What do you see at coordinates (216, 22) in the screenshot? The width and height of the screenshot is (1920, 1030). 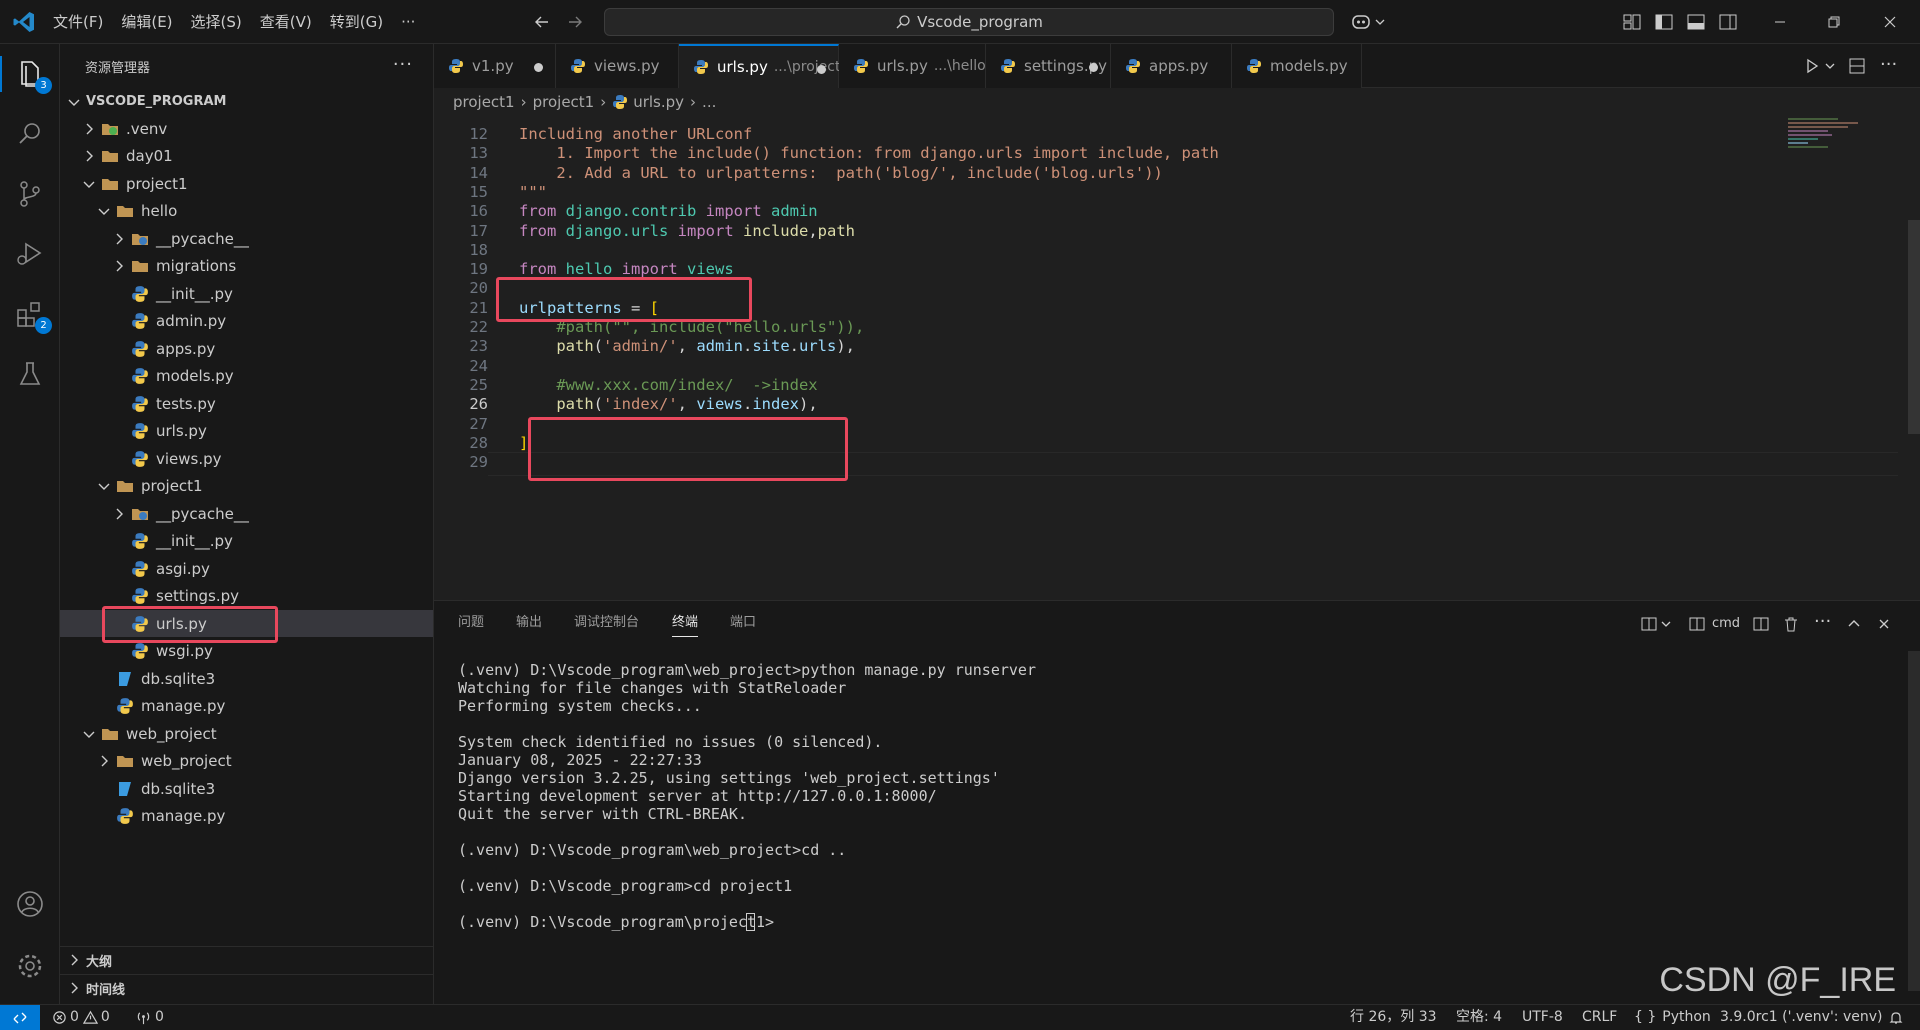 I see `menu-item: 选择(S)` at bounding box center [216, 22].